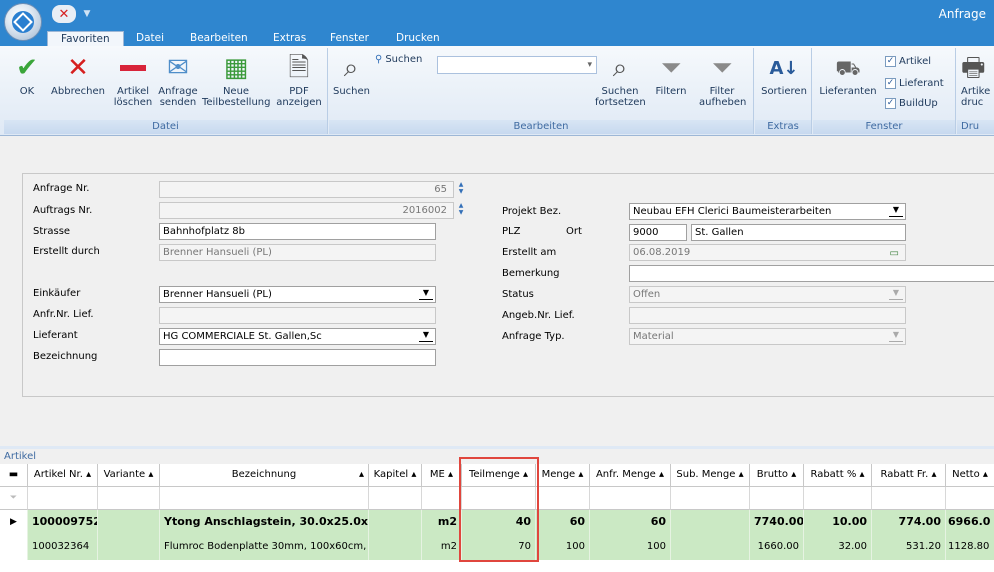  What do you see at coordinates (911, 103) in the screenshot?
I see `buildup-checkbox: ✓ BuildUp` at bounding box center [911, 103].